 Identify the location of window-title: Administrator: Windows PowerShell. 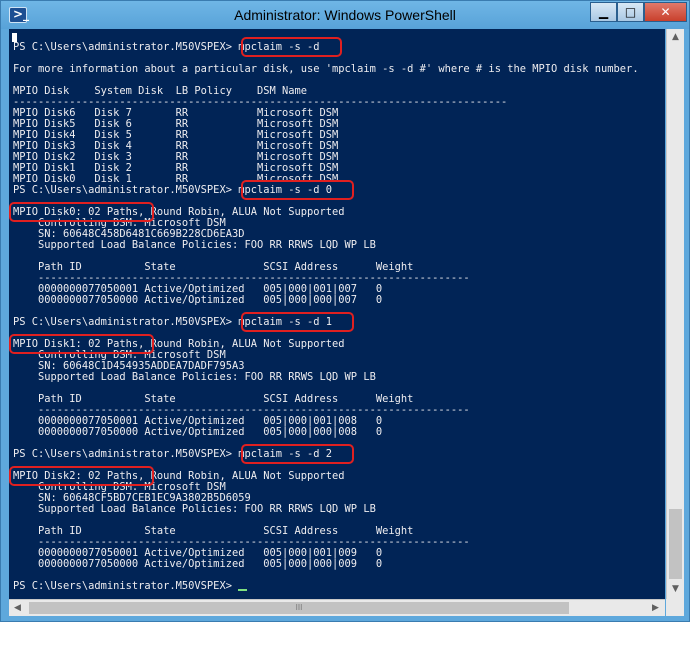
(345, 15).